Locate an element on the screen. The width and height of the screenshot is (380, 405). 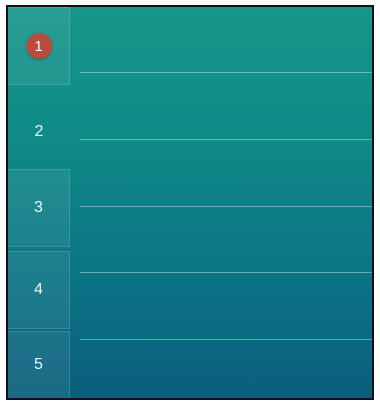
page-1-badge: 1 is located at coordinates (38, 46).